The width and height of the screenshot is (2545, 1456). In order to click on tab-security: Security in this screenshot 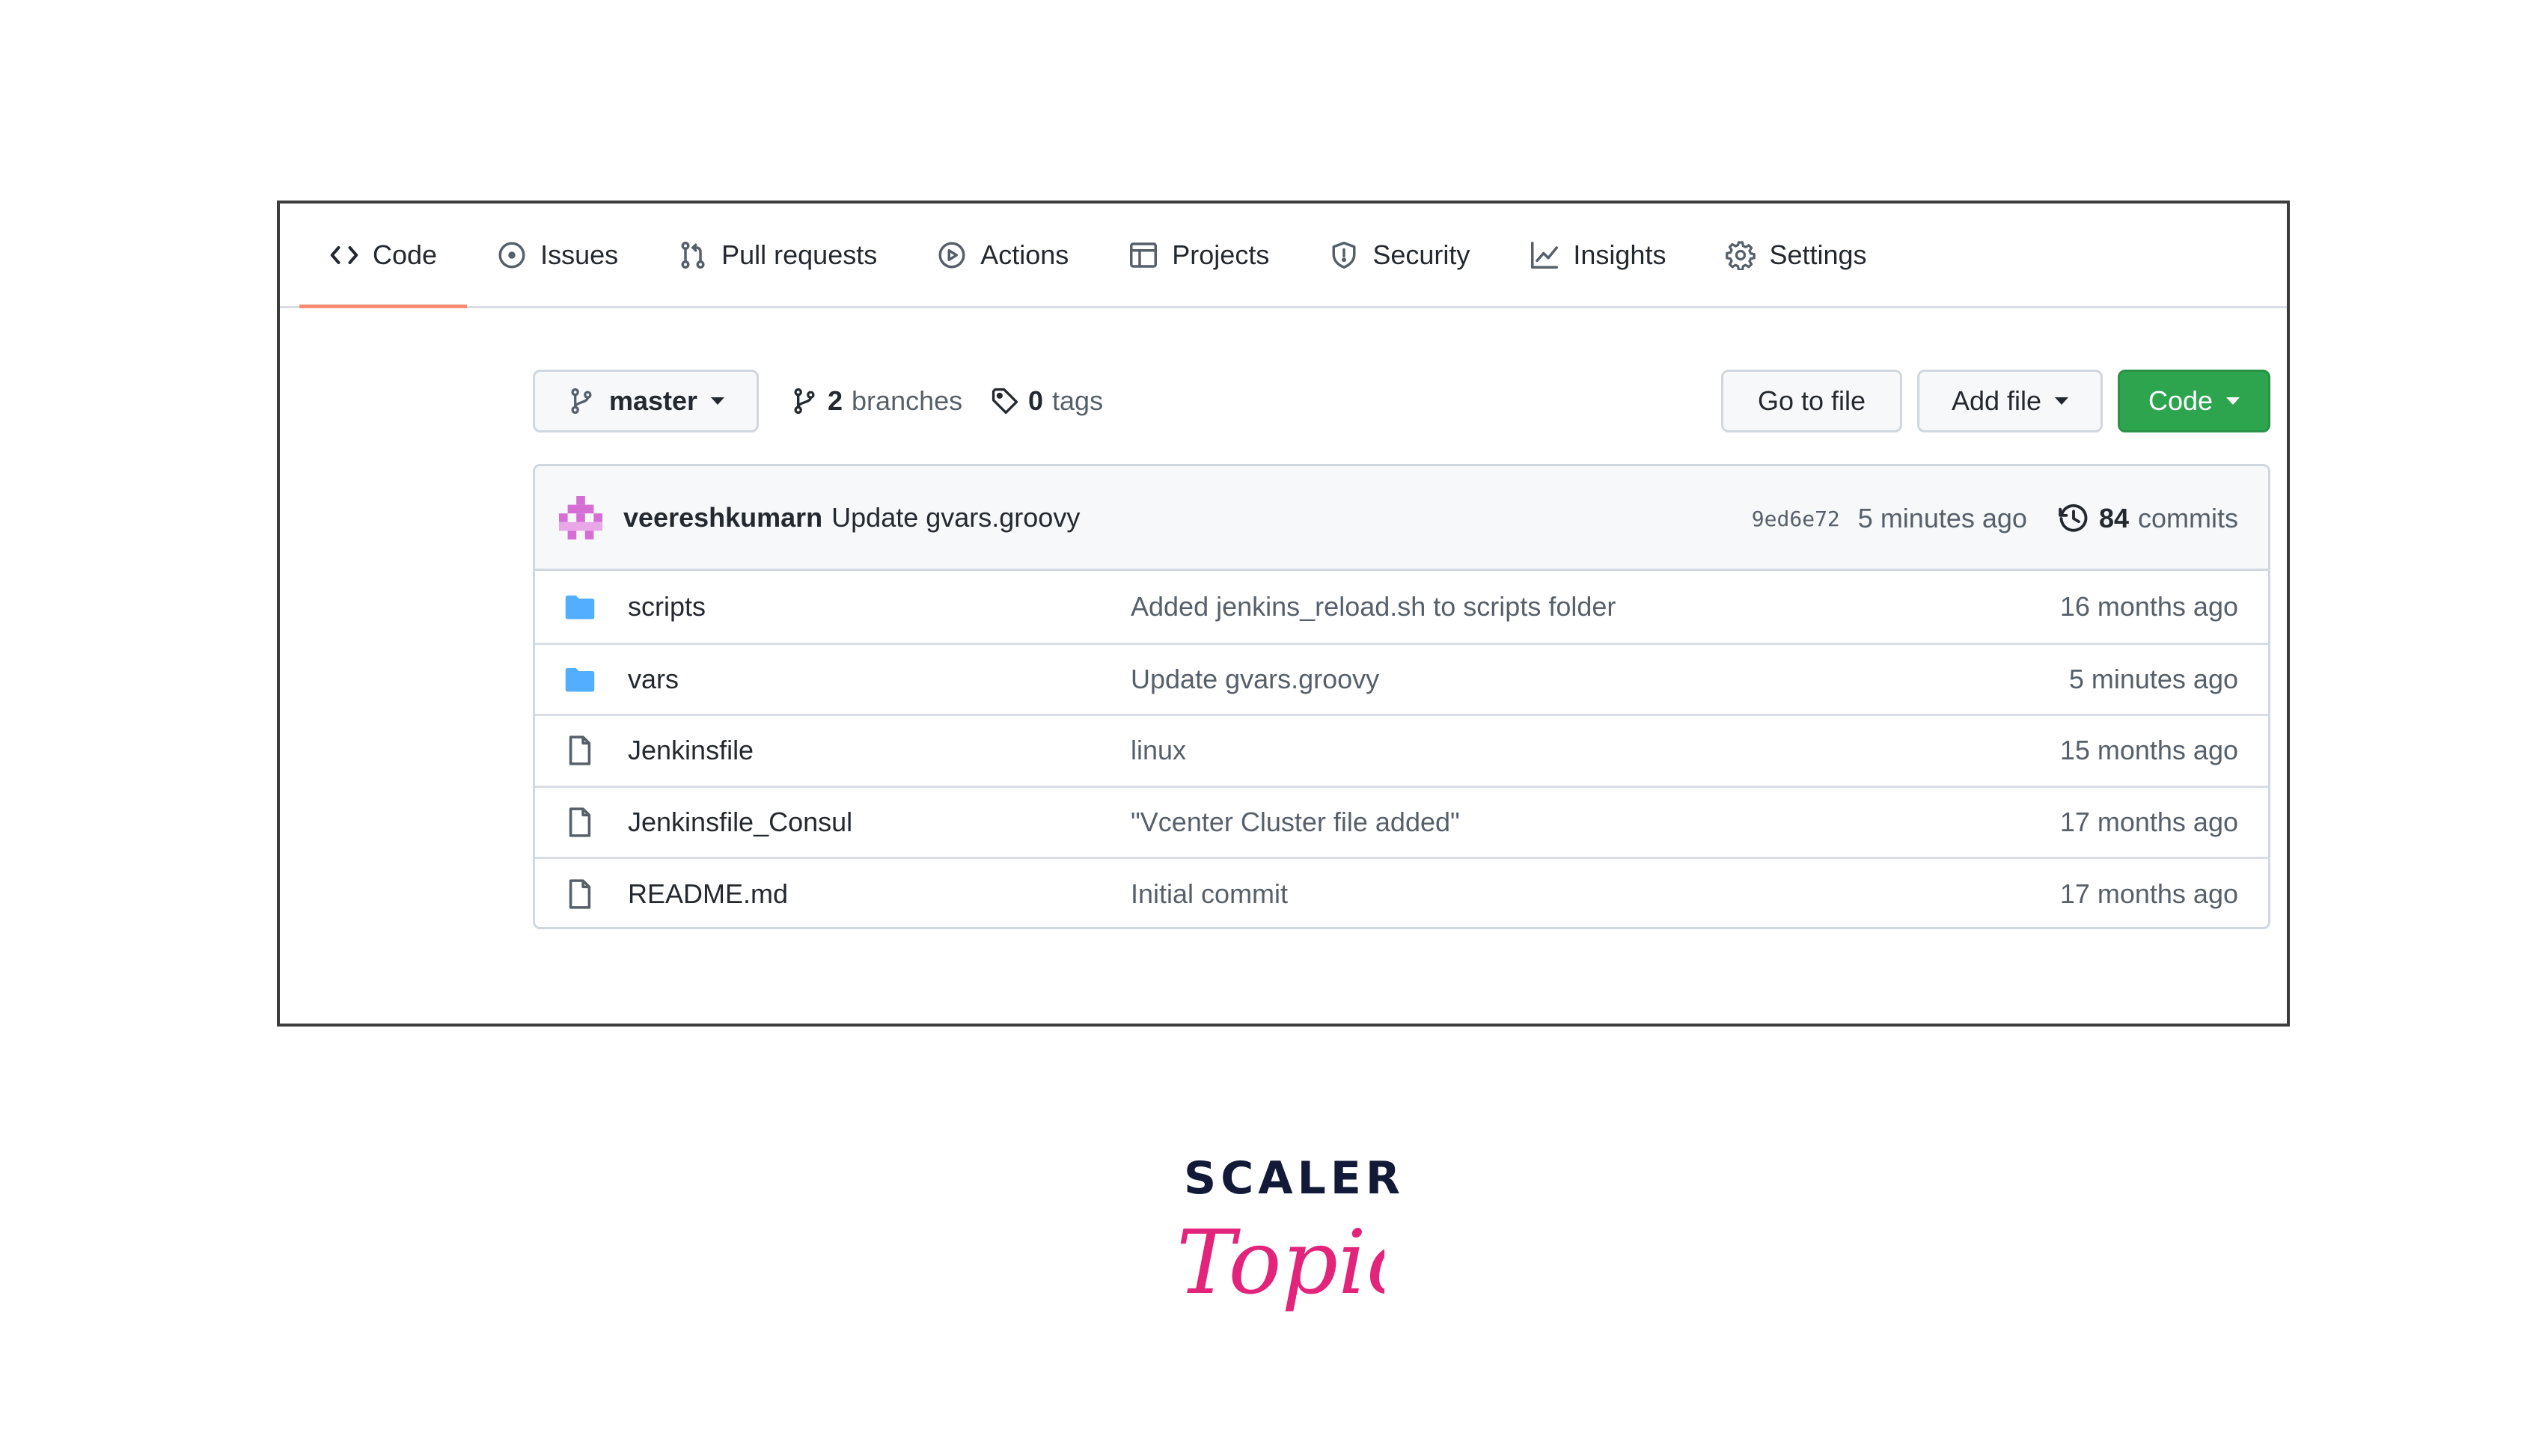, I will do `click(1399, 255)`.